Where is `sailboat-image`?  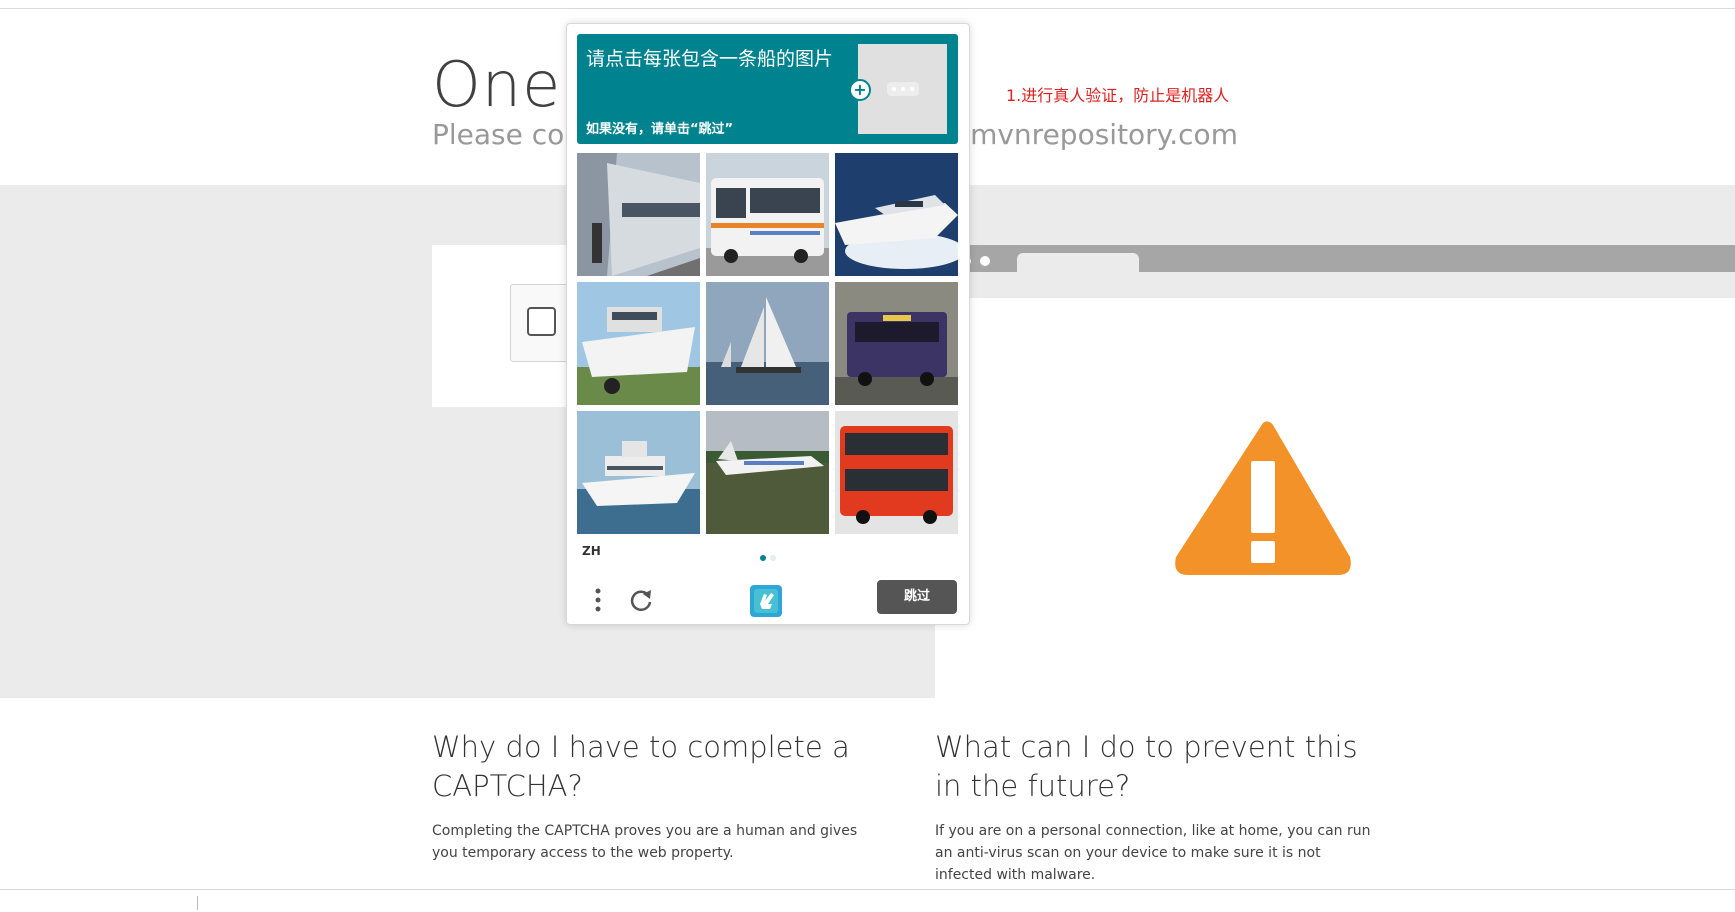 sailboat-image is located at coordinates (767, 343).